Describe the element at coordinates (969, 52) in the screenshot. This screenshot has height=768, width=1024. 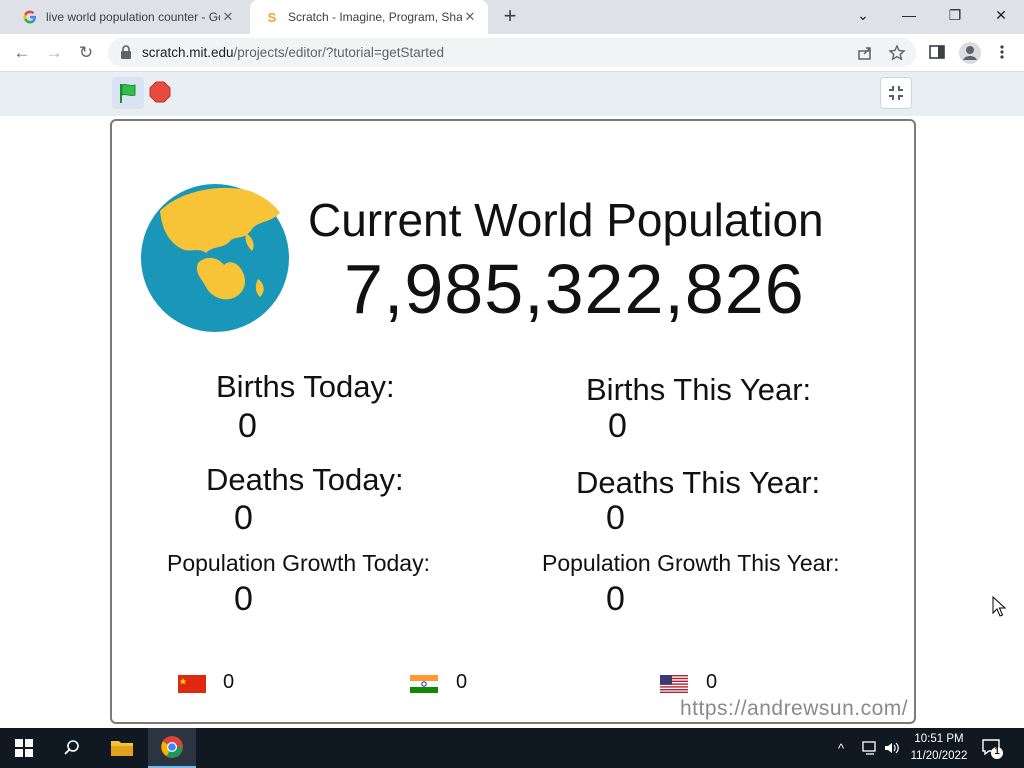
I see `profile-avatar-icon` at that location.